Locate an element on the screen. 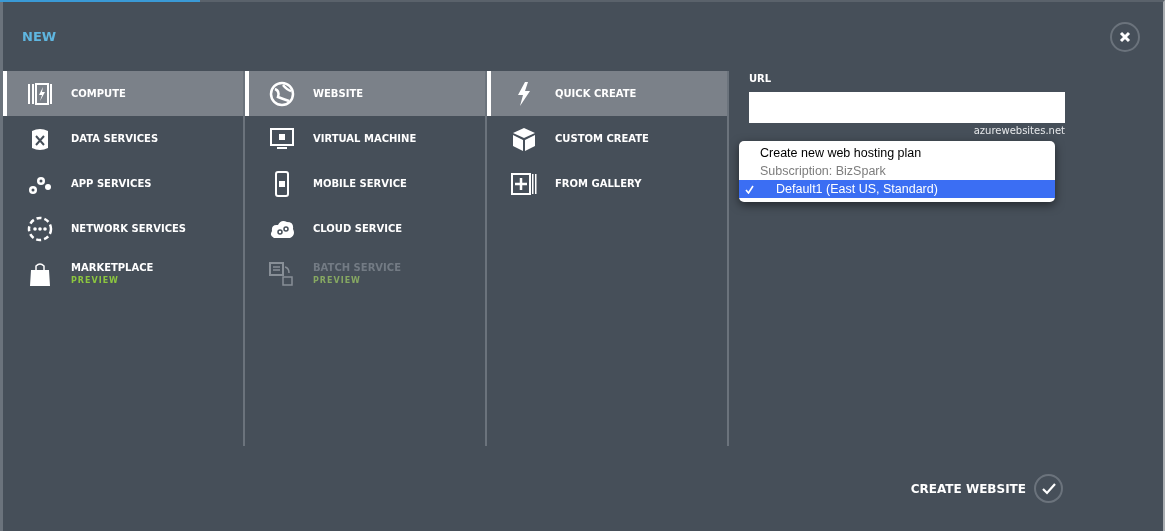  menu-item: CLOUD SERVICE is located at coordinates (365, 228).